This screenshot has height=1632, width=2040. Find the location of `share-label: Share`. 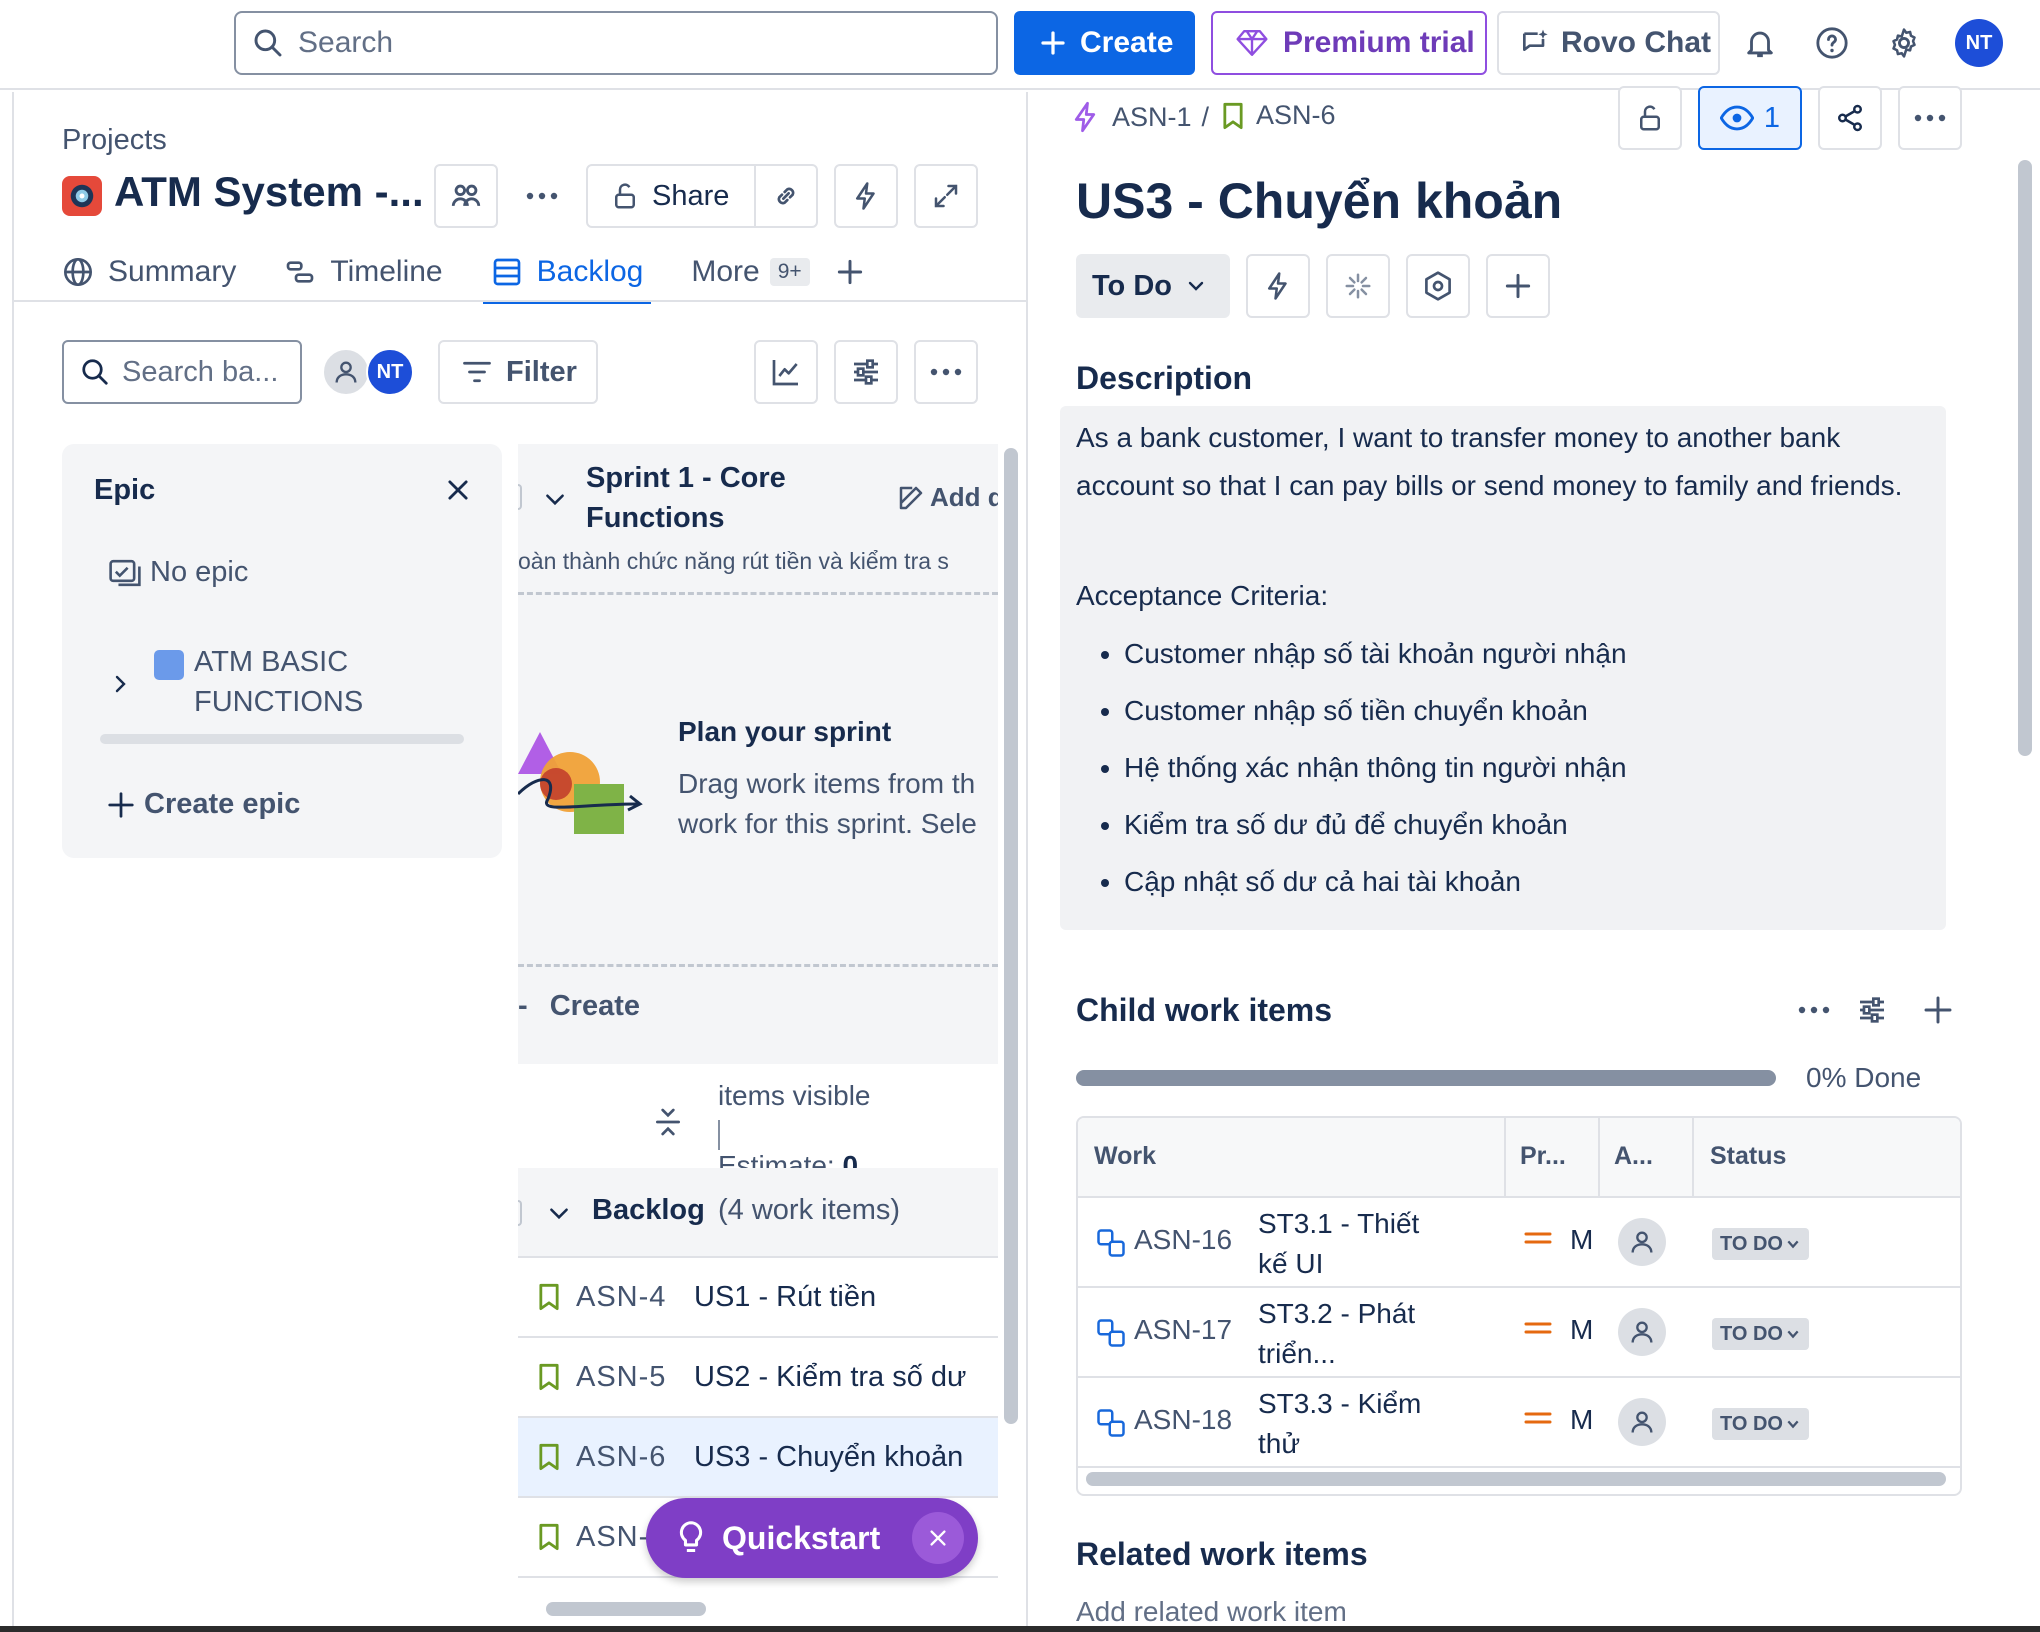

share-label: Share is located at coordinates (691, 195).